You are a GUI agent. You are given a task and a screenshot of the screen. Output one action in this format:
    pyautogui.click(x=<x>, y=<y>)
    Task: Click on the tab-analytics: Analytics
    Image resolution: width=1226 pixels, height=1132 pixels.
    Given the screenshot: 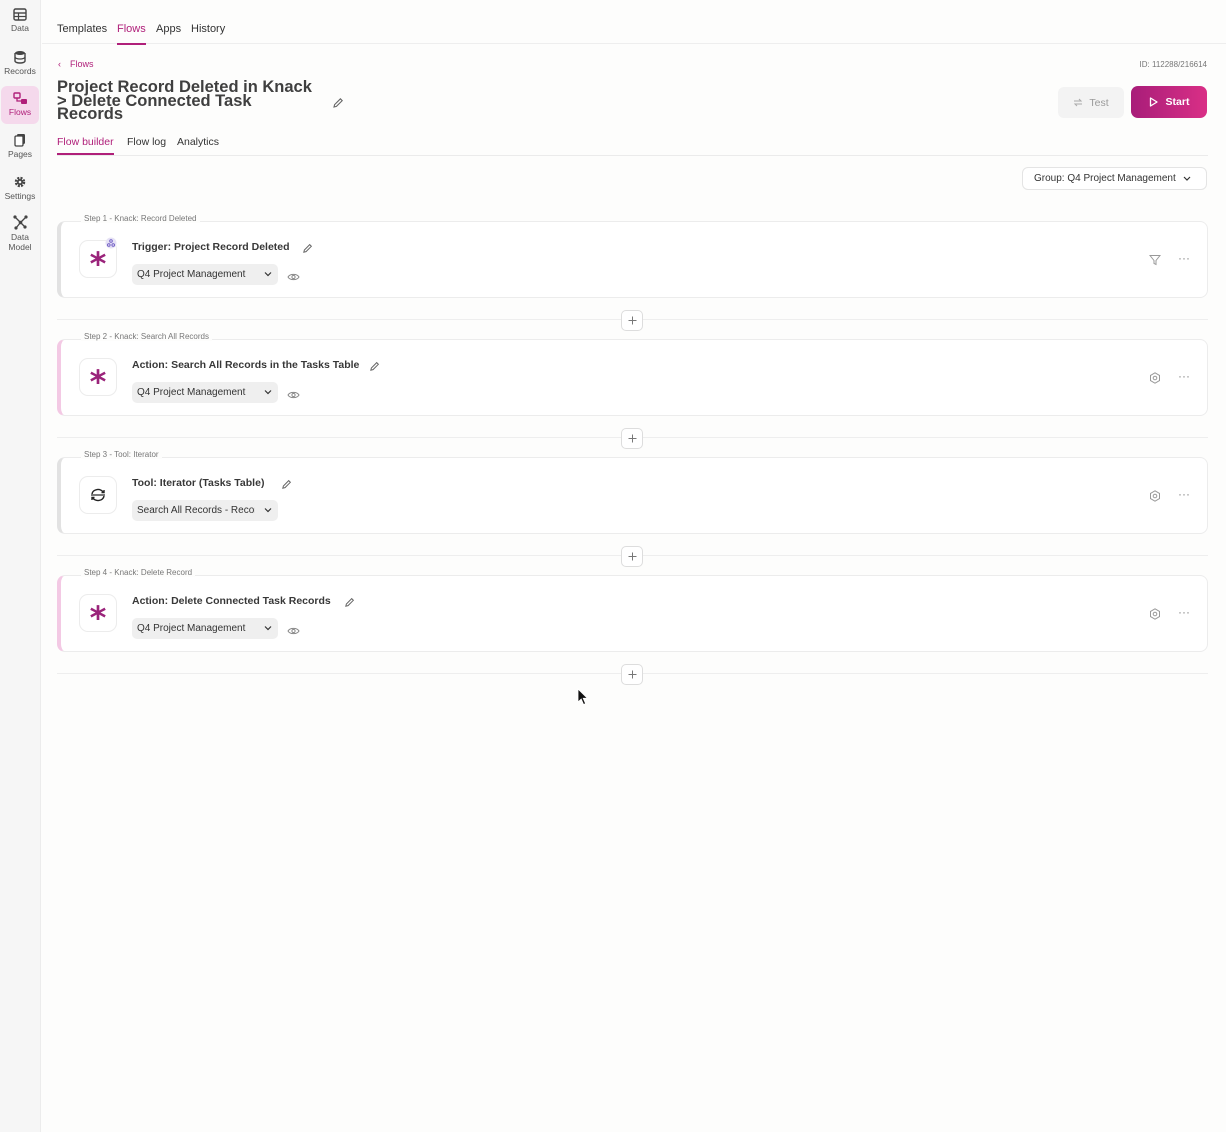 What is the action you would take?
    pyautogui.click(x=198, y=142)
    